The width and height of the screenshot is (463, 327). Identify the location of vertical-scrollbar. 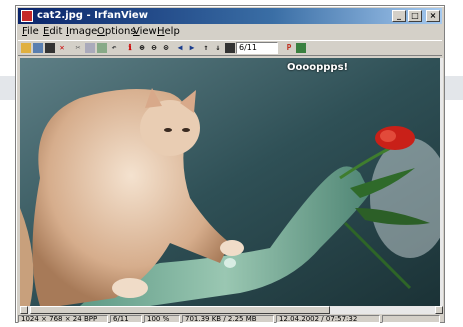
(441, 182).